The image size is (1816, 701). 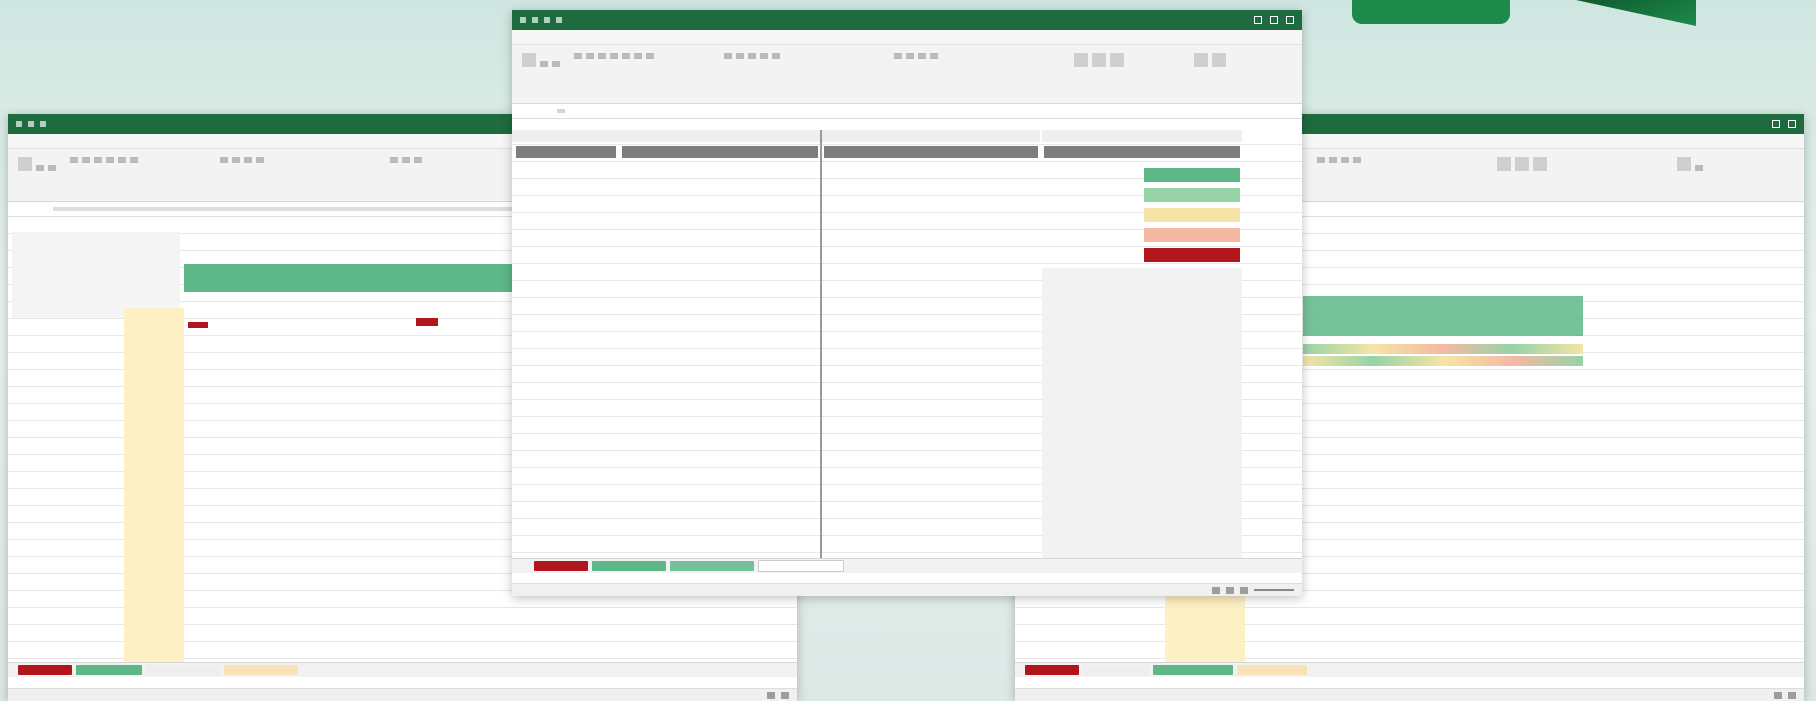 I want to click on sheet-tab-active, so click(x=801, y=566).